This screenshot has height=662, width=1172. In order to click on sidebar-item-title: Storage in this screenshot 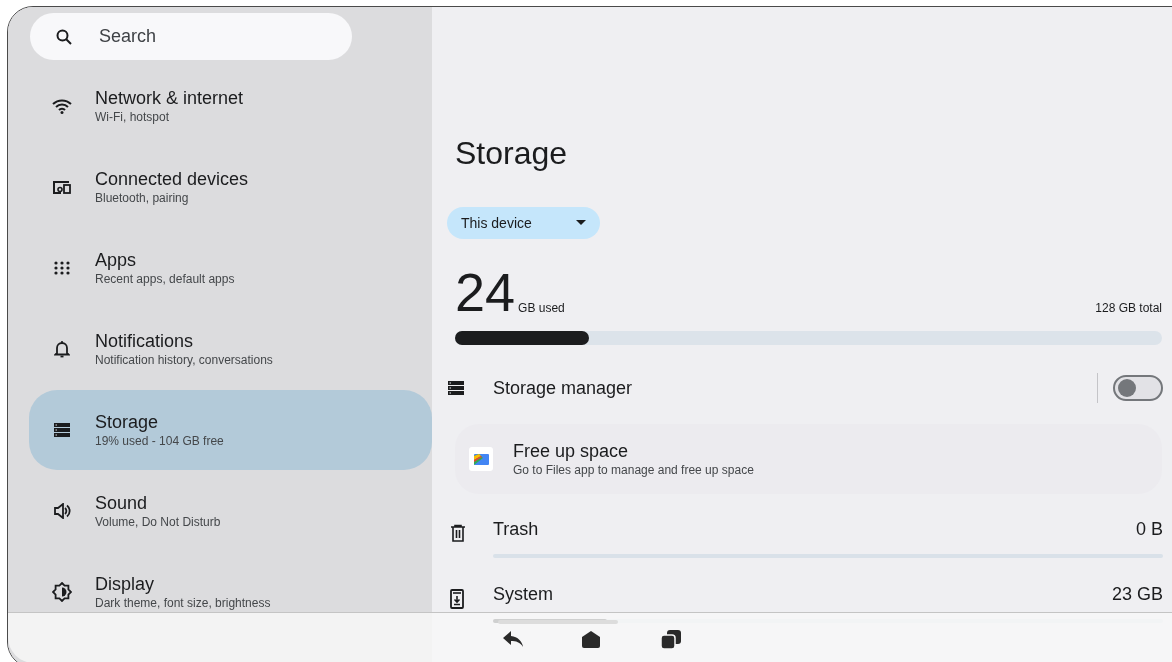, I will do `click(127, 422)`.